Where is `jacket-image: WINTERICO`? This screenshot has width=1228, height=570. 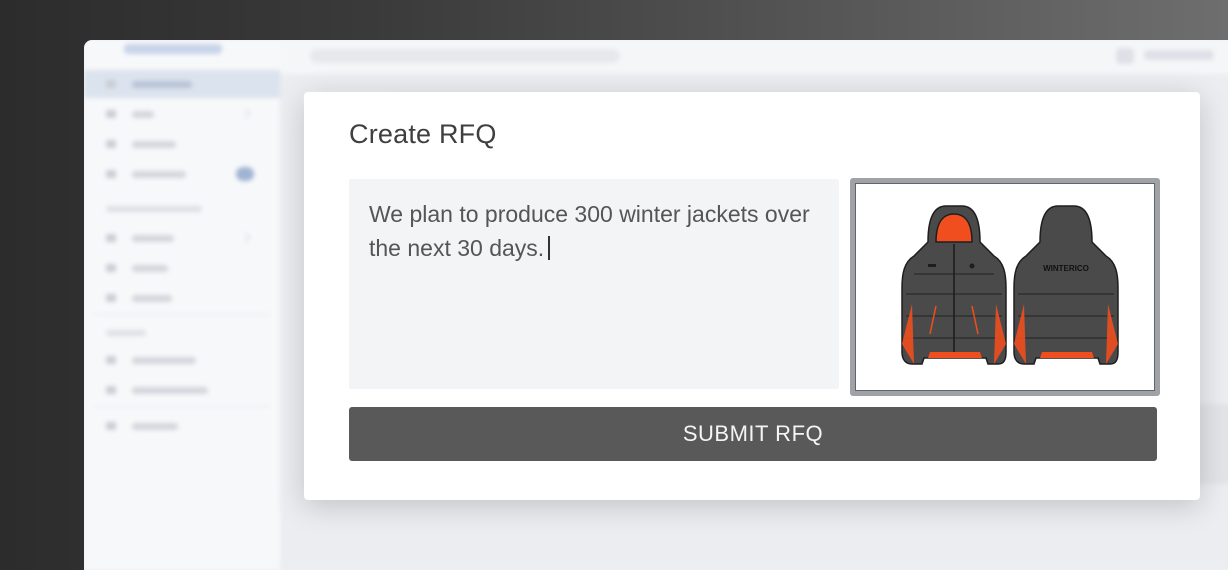
jacket-image: WINTERICO is located at coordinates (1005, 287).